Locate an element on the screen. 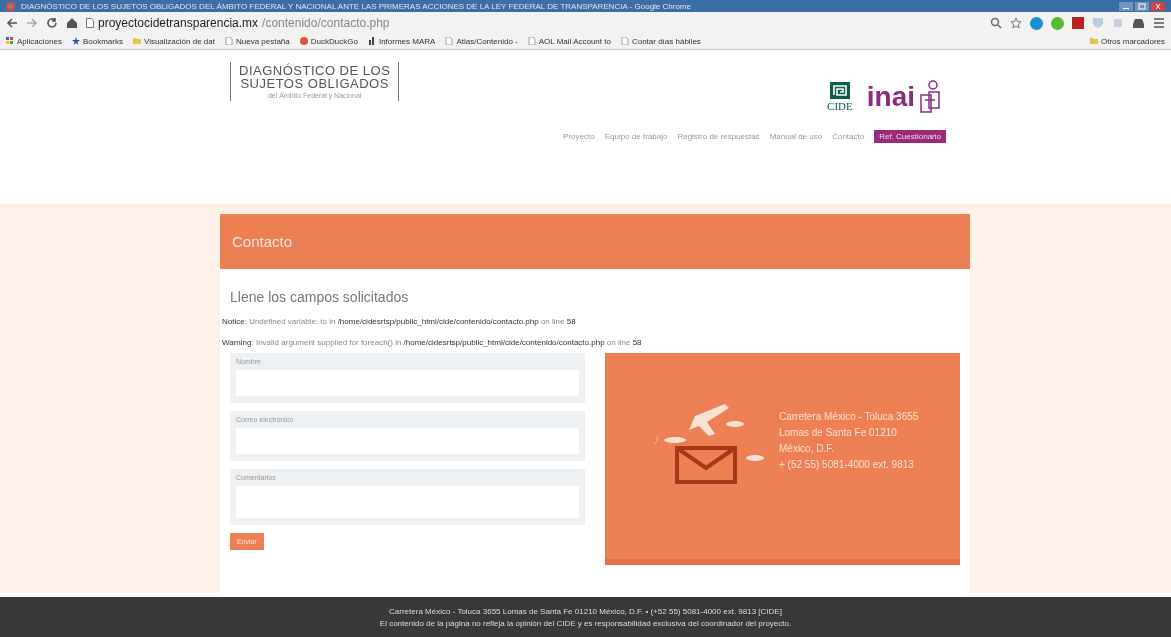 The height and width of the screenshot is (637, 1171). other-bookmarks-item: Otros marcadores is located at coordinates (1127, 41).